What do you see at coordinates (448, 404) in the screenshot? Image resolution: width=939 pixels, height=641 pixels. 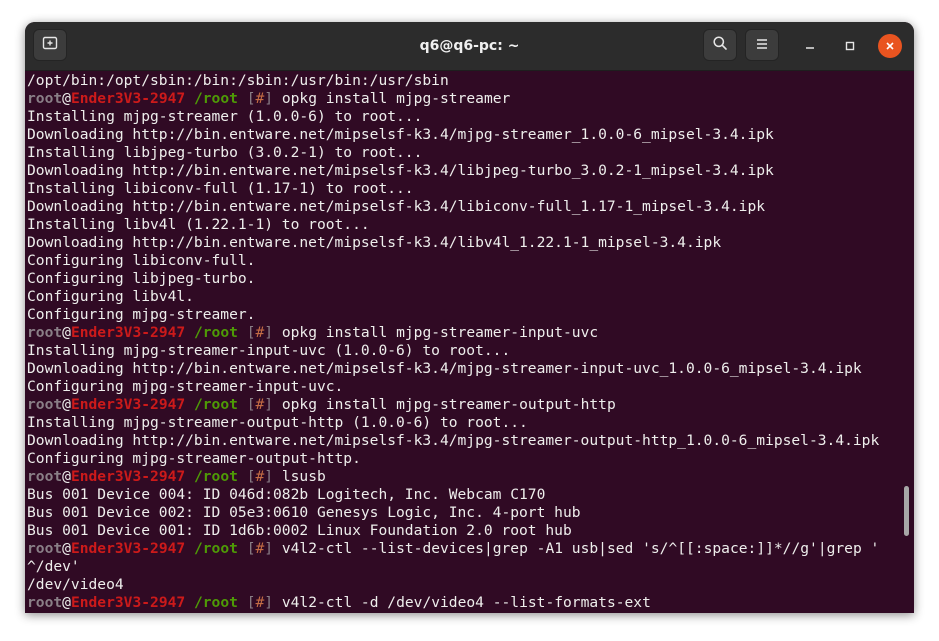 I see `command-text: opkg install mjpg-streamer-output-http` at bounding box center [448, 404].